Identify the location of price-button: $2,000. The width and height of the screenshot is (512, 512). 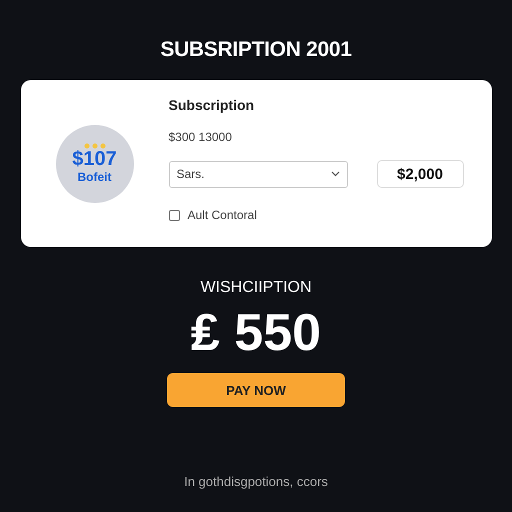
(420, 174).